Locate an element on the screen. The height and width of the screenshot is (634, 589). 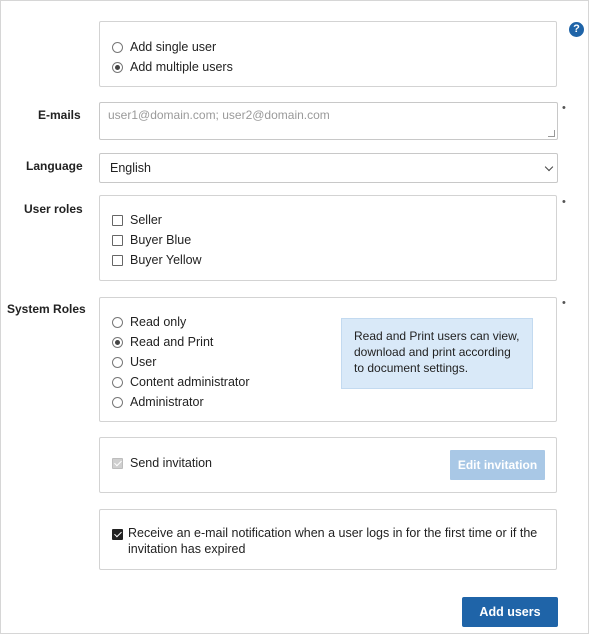
emails-field: user1@domain.com; user2@domain.com is located at coordinates (328, 121).